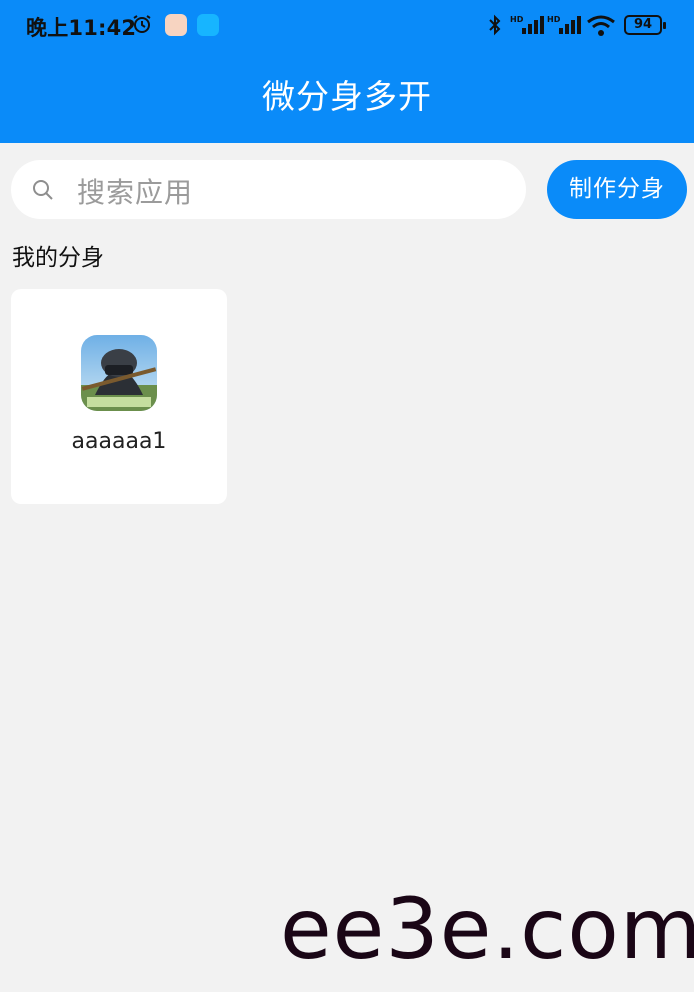 This screenshot has width=694, height=992. Describe the element at coordinates (119, 441) in the screenshot. I see `clone-name: aaaaaa1` at that location.